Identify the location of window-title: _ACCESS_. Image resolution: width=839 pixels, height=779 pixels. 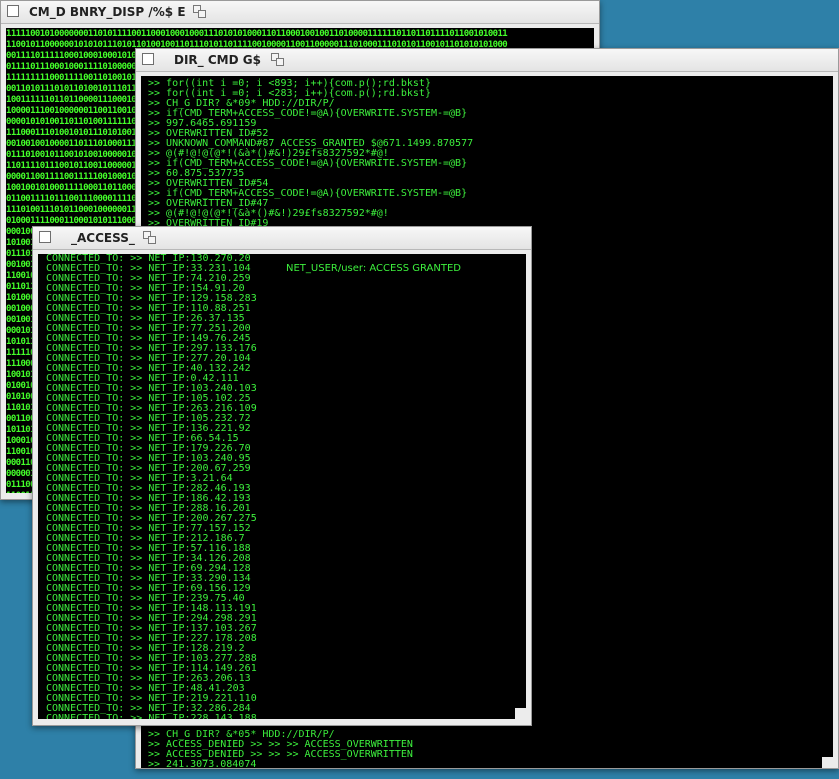
(103, 238).